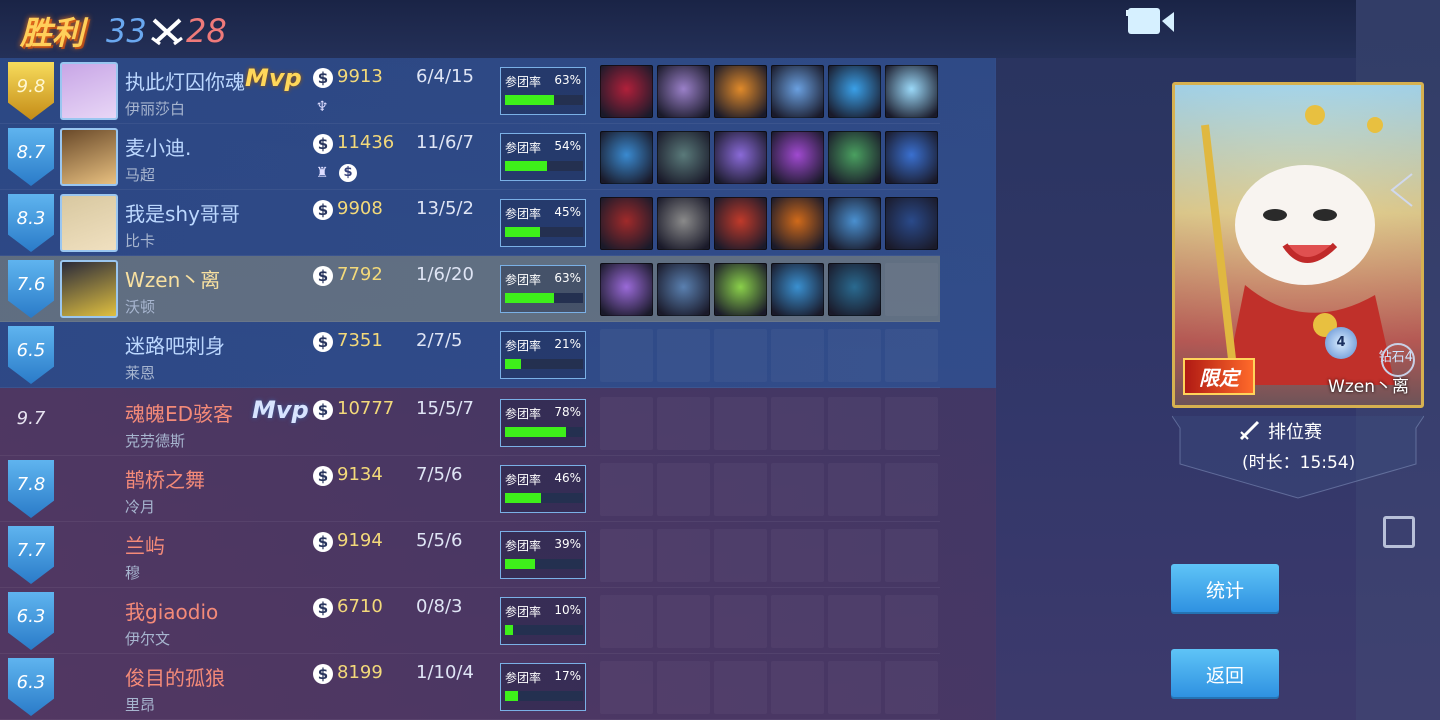 The height and width of the screenshot is (720, 1440). What do you see at coordinates (1298, 456) in the screenshot?
I see `match-mode-panel: 排位赛 (时长：15:54)` at bounding box center [1298, 456].